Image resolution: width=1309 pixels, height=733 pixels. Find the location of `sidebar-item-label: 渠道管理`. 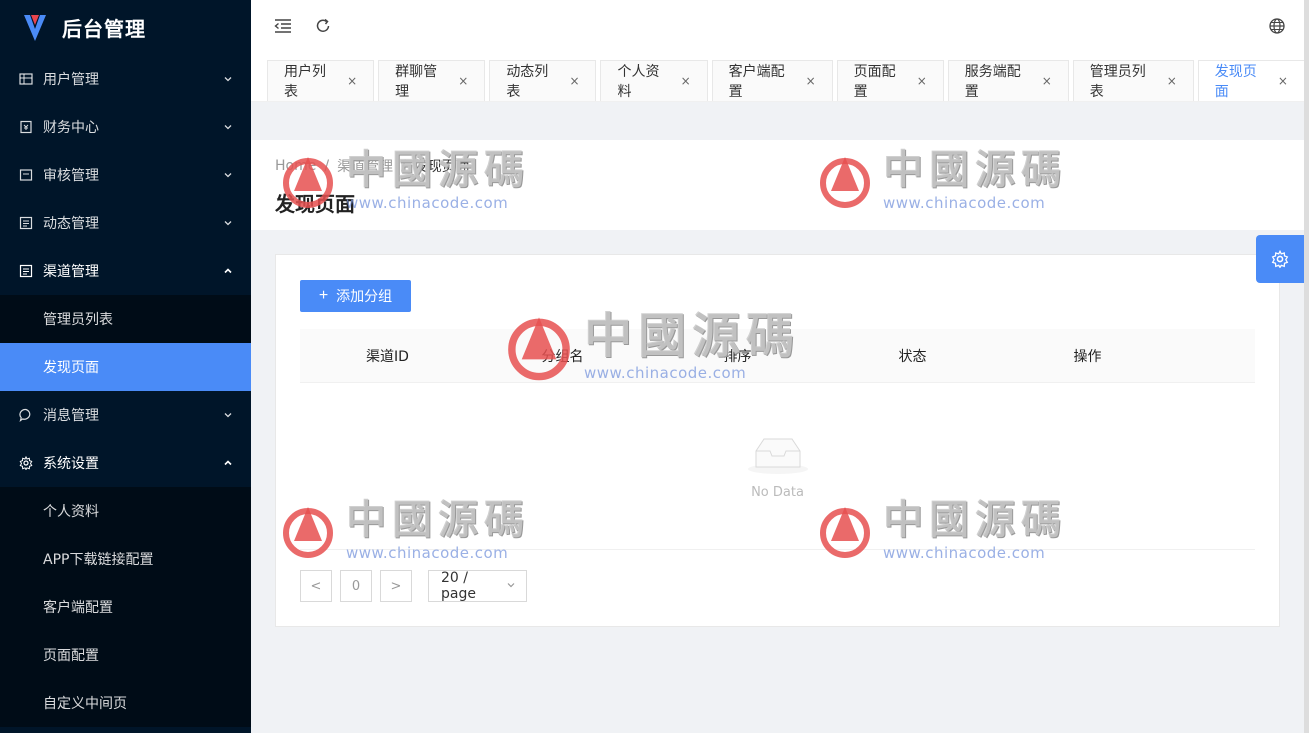

sidebar-item-label: 渠道管理 is located at coordinates (71, 272).